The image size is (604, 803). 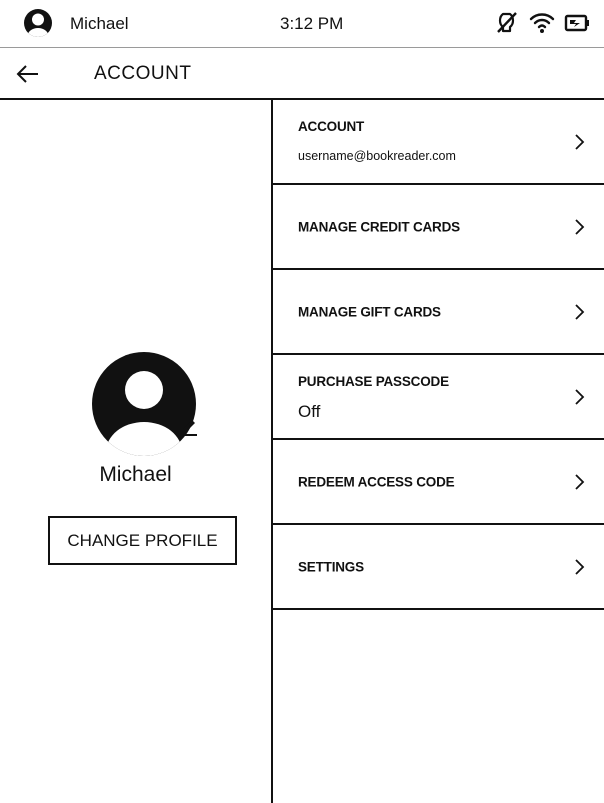 What do you see at coordinates (331, 126) in the screenshot?
I see `menu-item-label: ACCOUNT` at bounding box center [331, 126].